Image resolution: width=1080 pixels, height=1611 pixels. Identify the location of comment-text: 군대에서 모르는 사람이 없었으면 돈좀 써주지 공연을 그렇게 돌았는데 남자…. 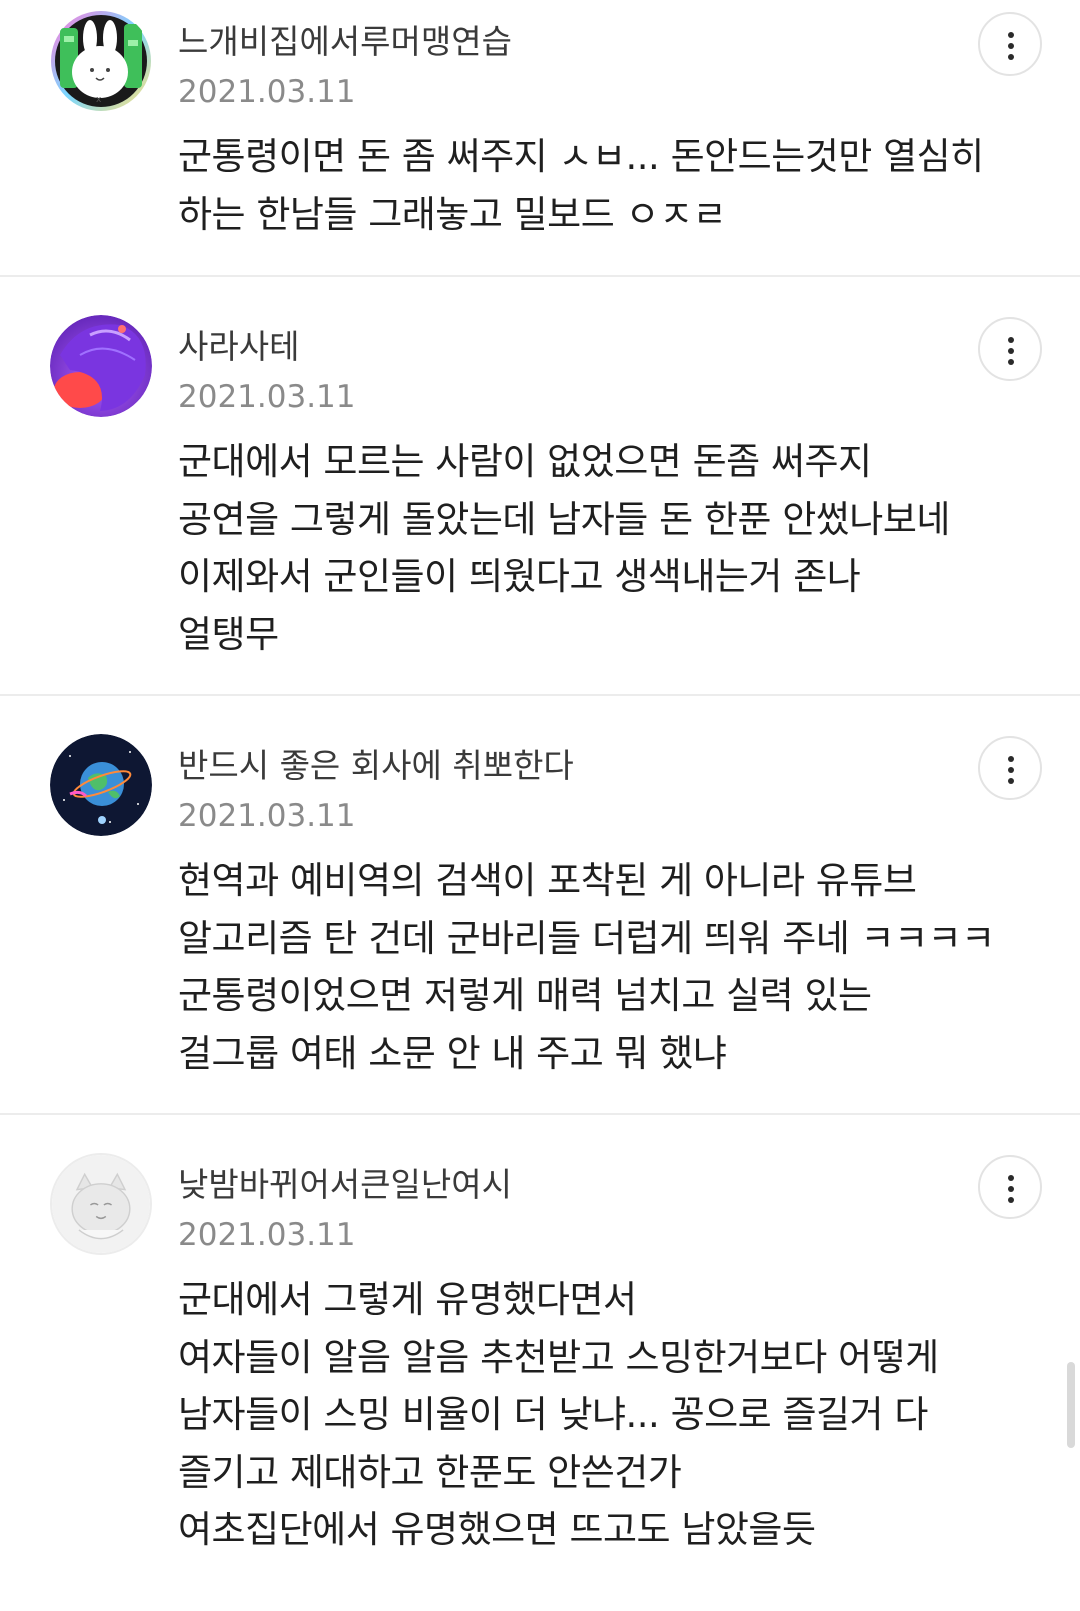
(564, 548).